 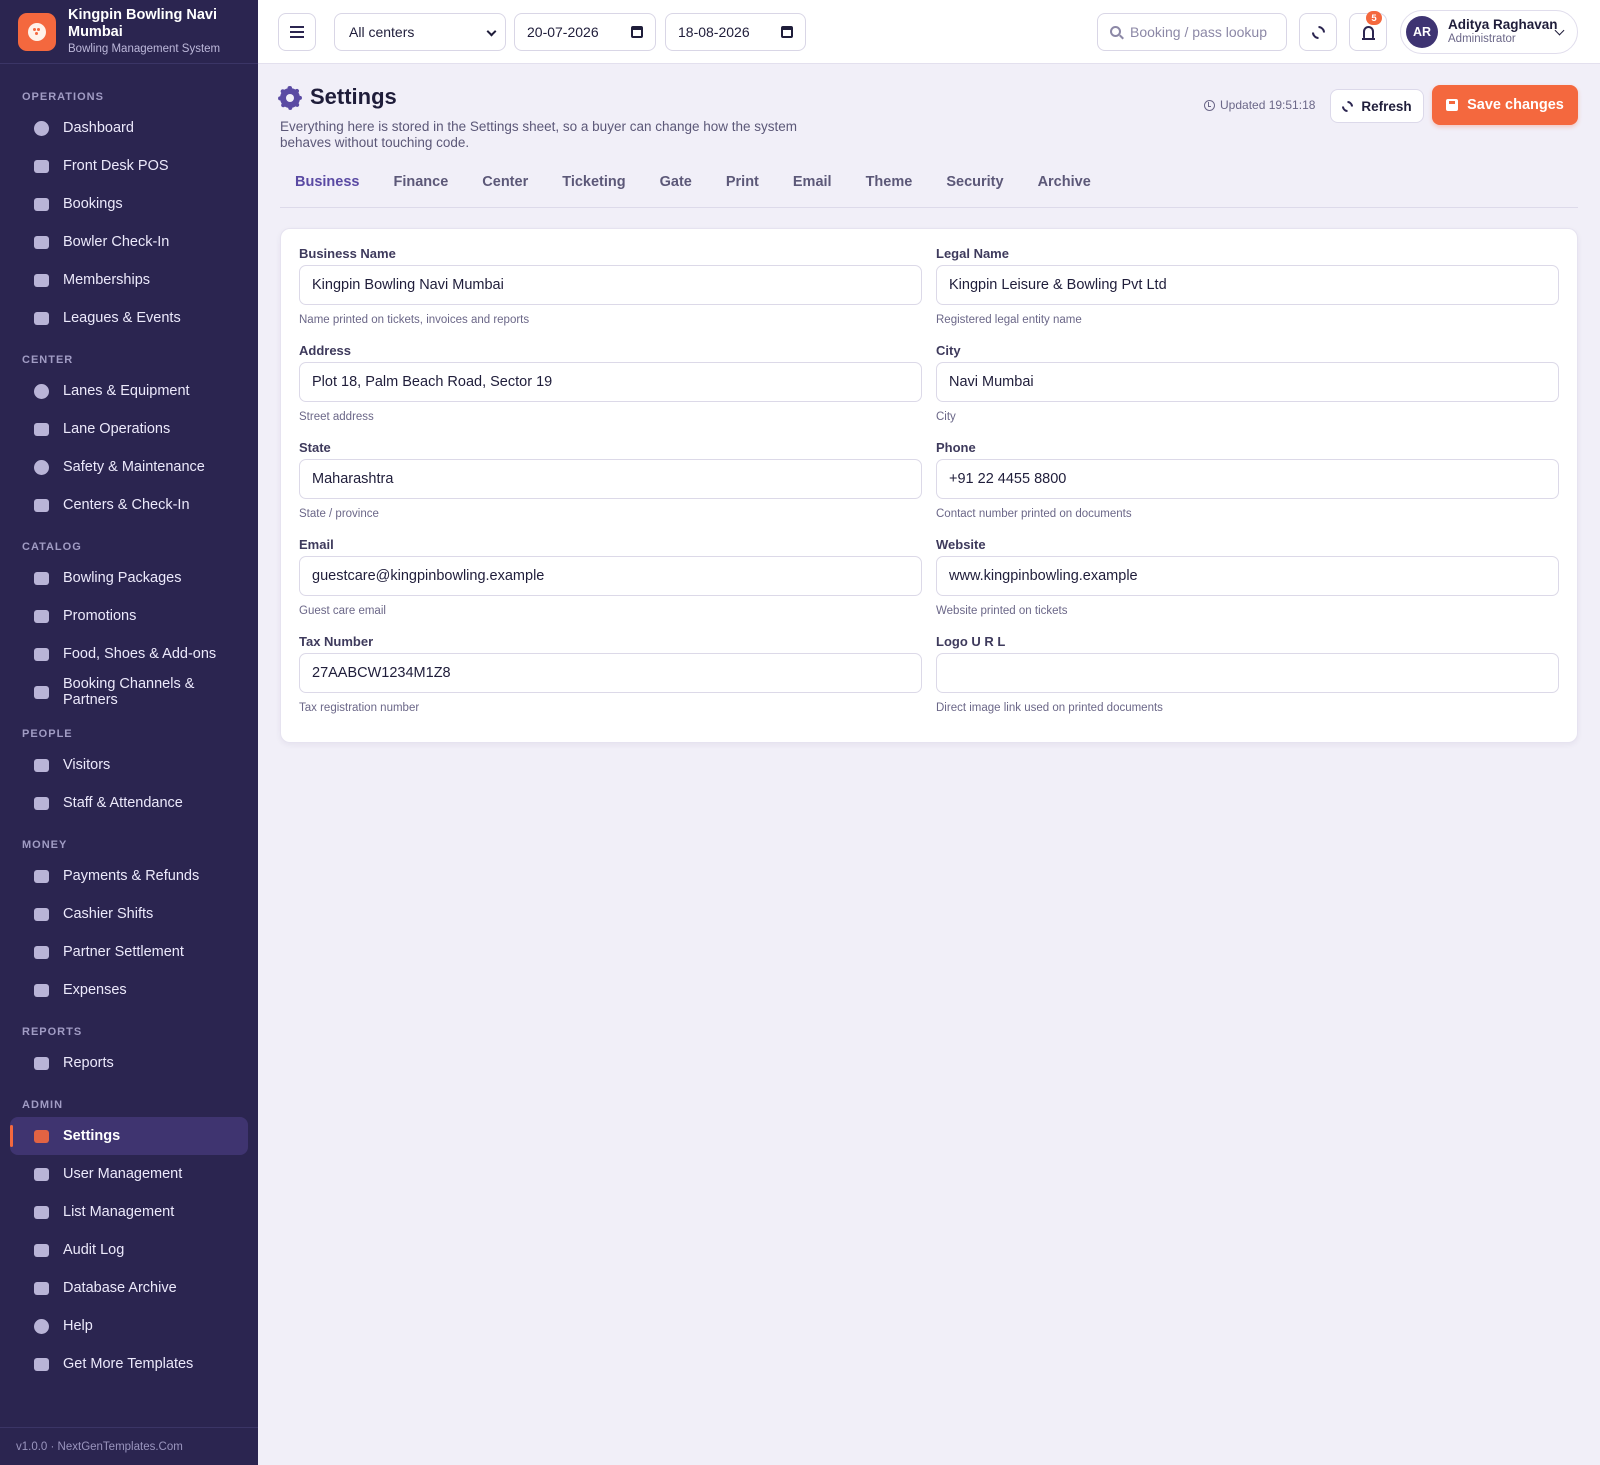 What do you see at coordinates (41, 765) in the screenshot?
I see `users-icon` at bounding box center [41, 765].